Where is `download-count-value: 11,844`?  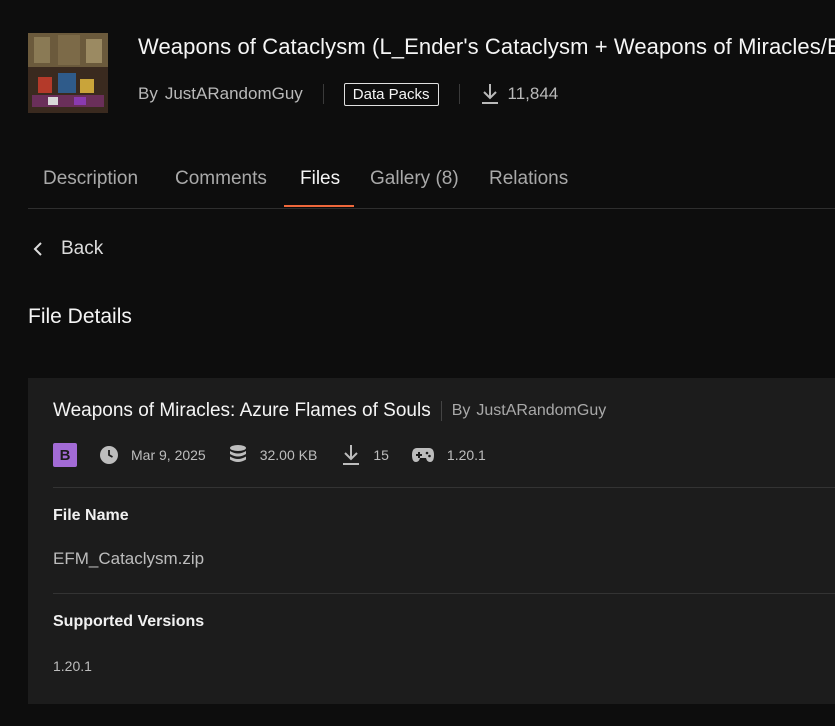 download-count-value: 11,844 is located at coordinates (533, 93).